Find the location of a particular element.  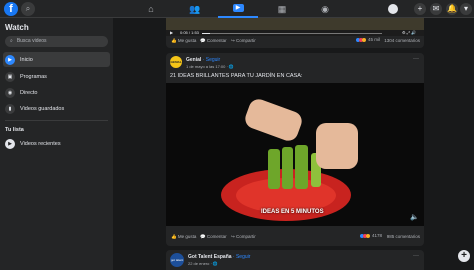

reaction-summary: 45 mil is located at coordinates (368, 39).